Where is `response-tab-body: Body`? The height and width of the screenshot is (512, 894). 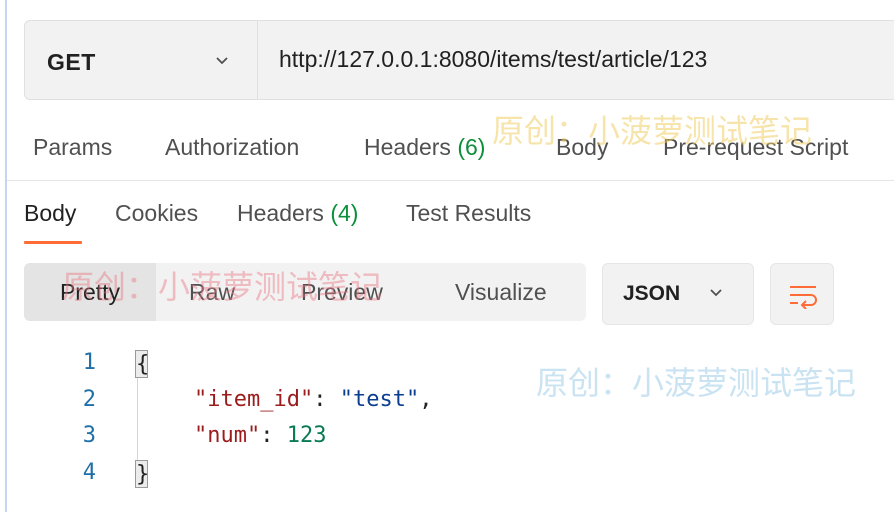
response-tab-body: Body is located at coordinates (50, 213).